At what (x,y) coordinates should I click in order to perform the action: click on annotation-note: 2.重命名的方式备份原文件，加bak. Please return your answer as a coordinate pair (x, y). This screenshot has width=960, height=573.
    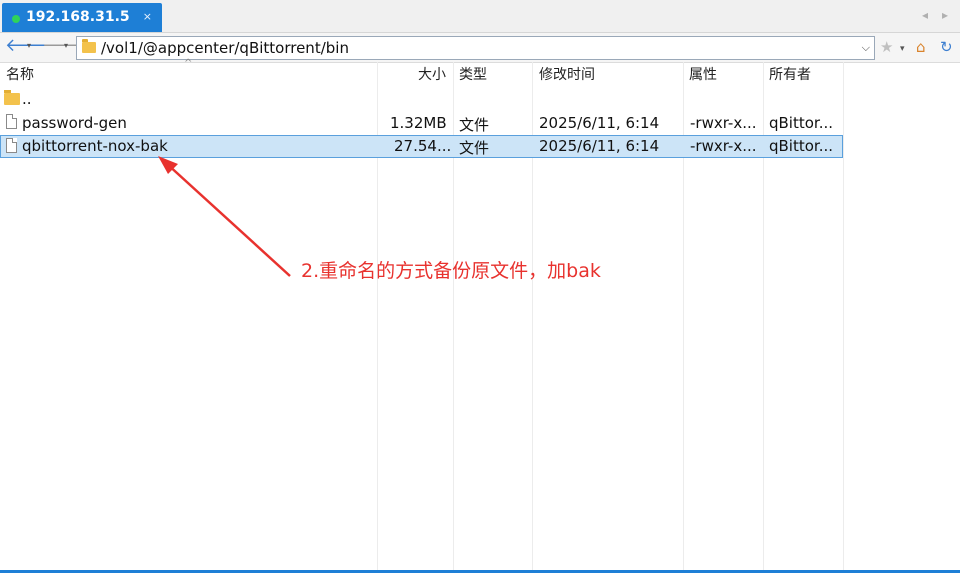
    Looking at the image, I should click on (451, 271).